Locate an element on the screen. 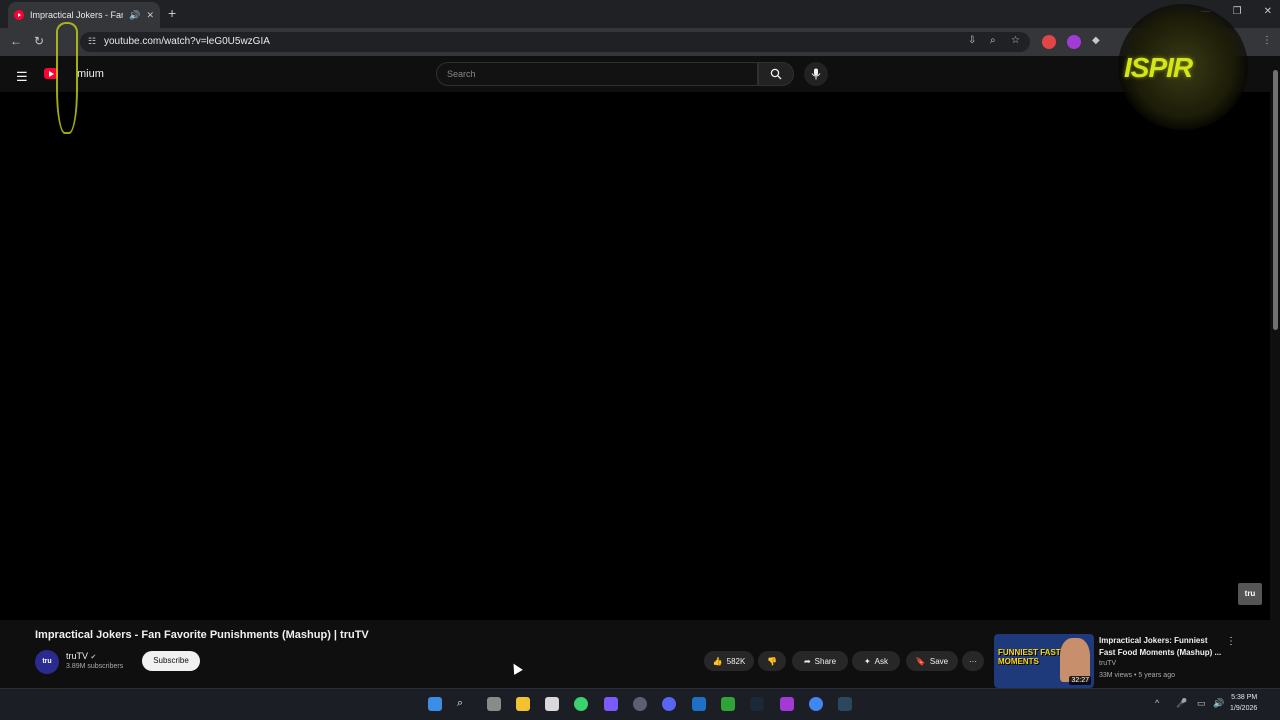 This screenshot has height=720, width=1280. extension-icon: ◆ is located at coordinates (1096, 40).